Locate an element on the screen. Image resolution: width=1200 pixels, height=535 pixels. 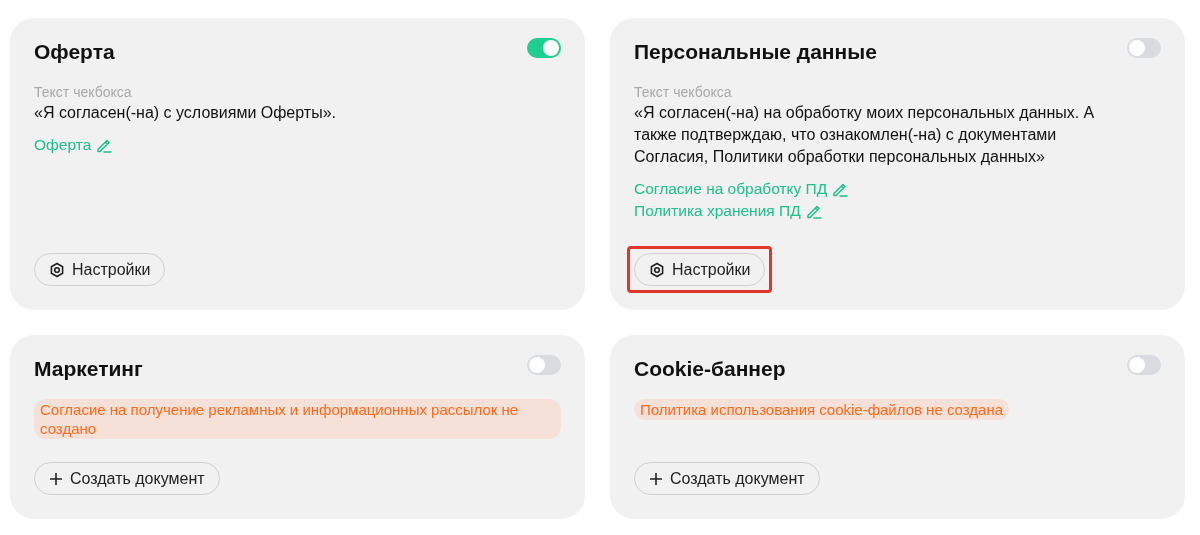
card-title: Оферта is located at coordinates (74, 52).